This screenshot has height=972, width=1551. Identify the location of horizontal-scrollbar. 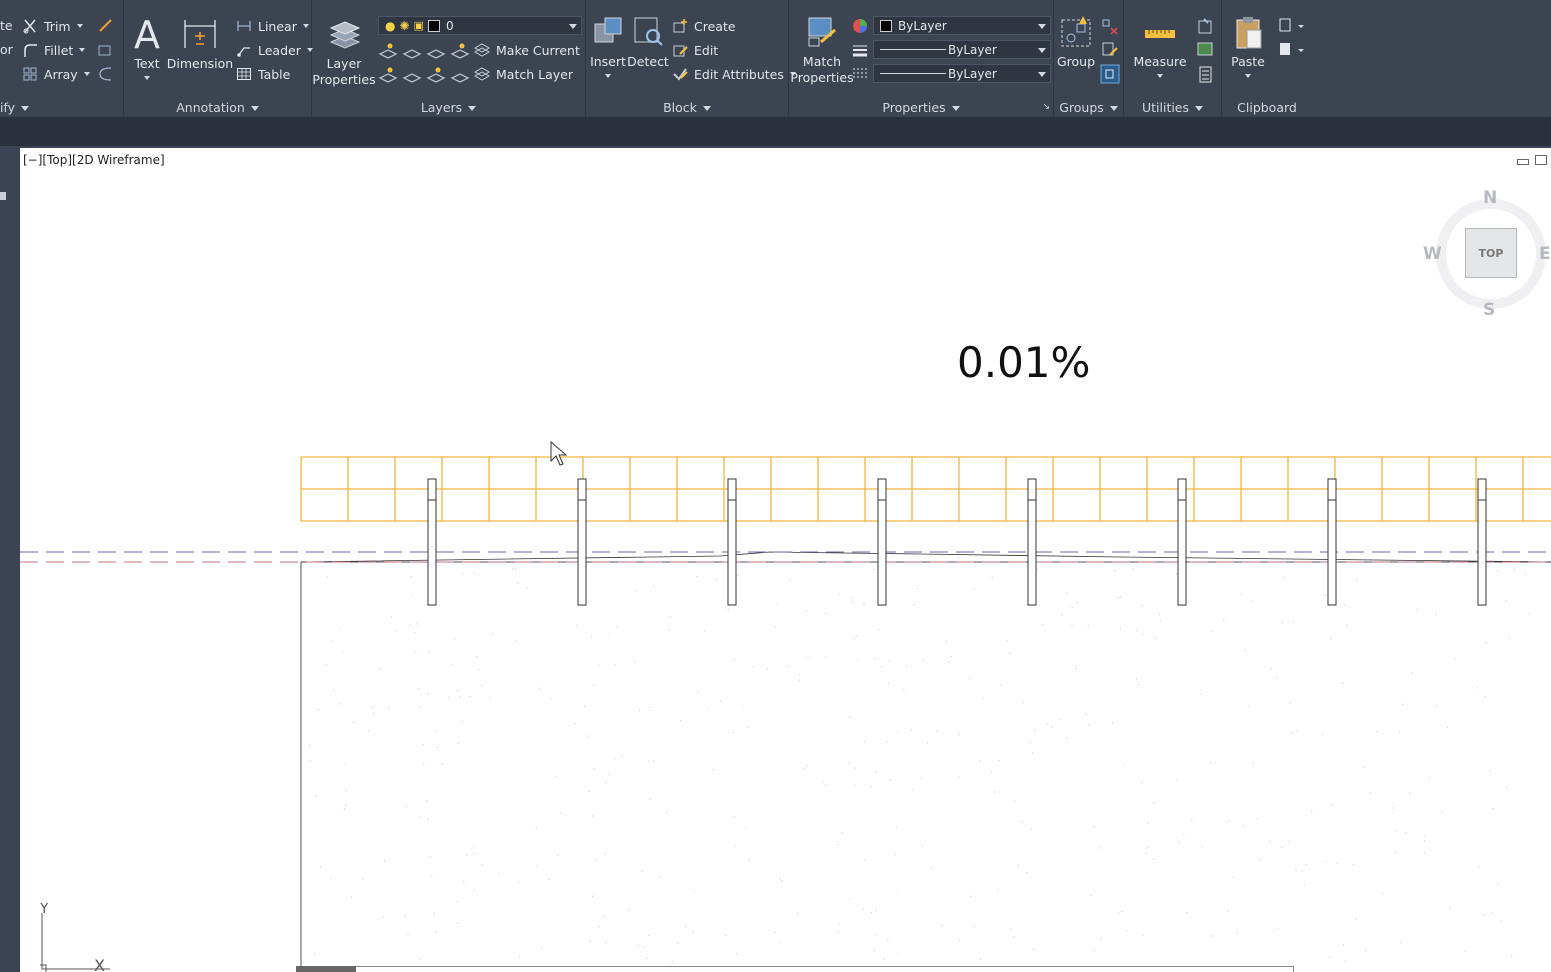
(795, 969).